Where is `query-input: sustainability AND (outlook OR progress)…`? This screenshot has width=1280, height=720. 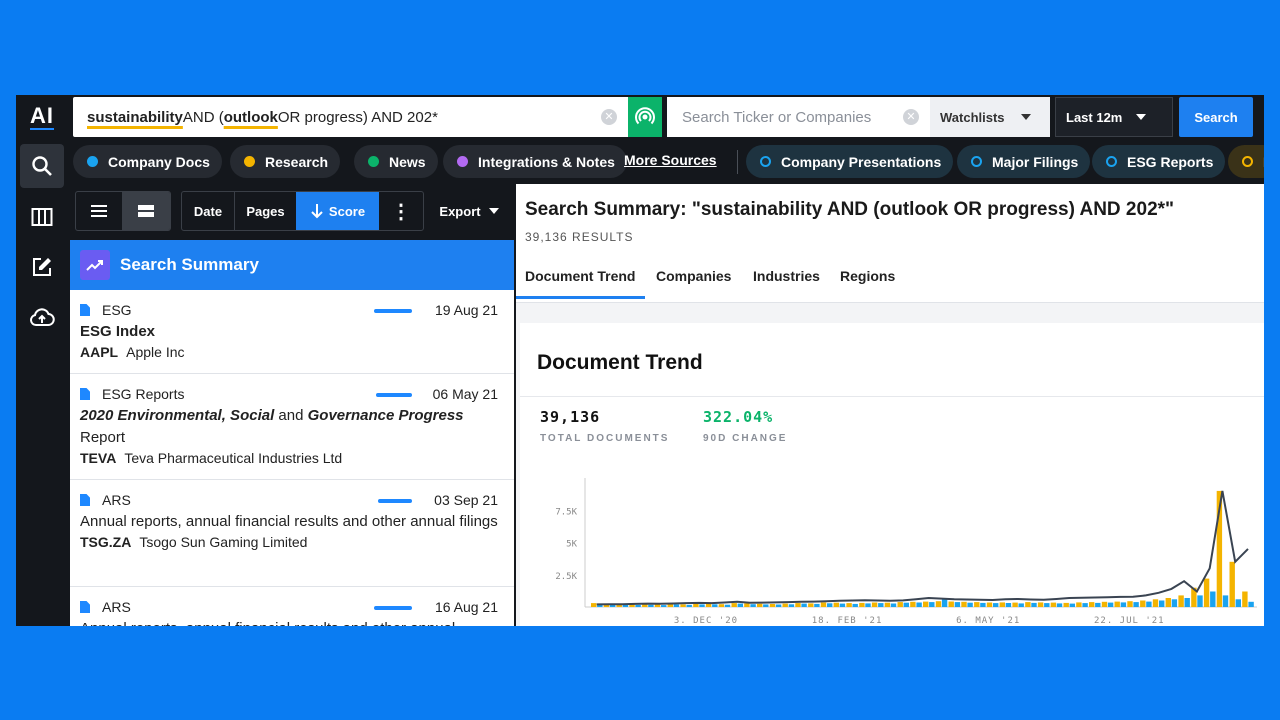
query-input: sustainability AND (outlook OR progress)… is located at coordinates (350, 117).